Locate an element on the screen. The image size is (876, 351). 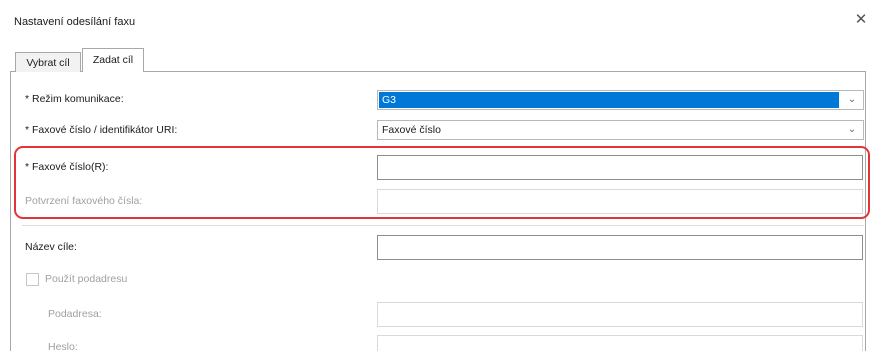
fax-type-value: Faxové číslo is located at coordinates (411, 130).